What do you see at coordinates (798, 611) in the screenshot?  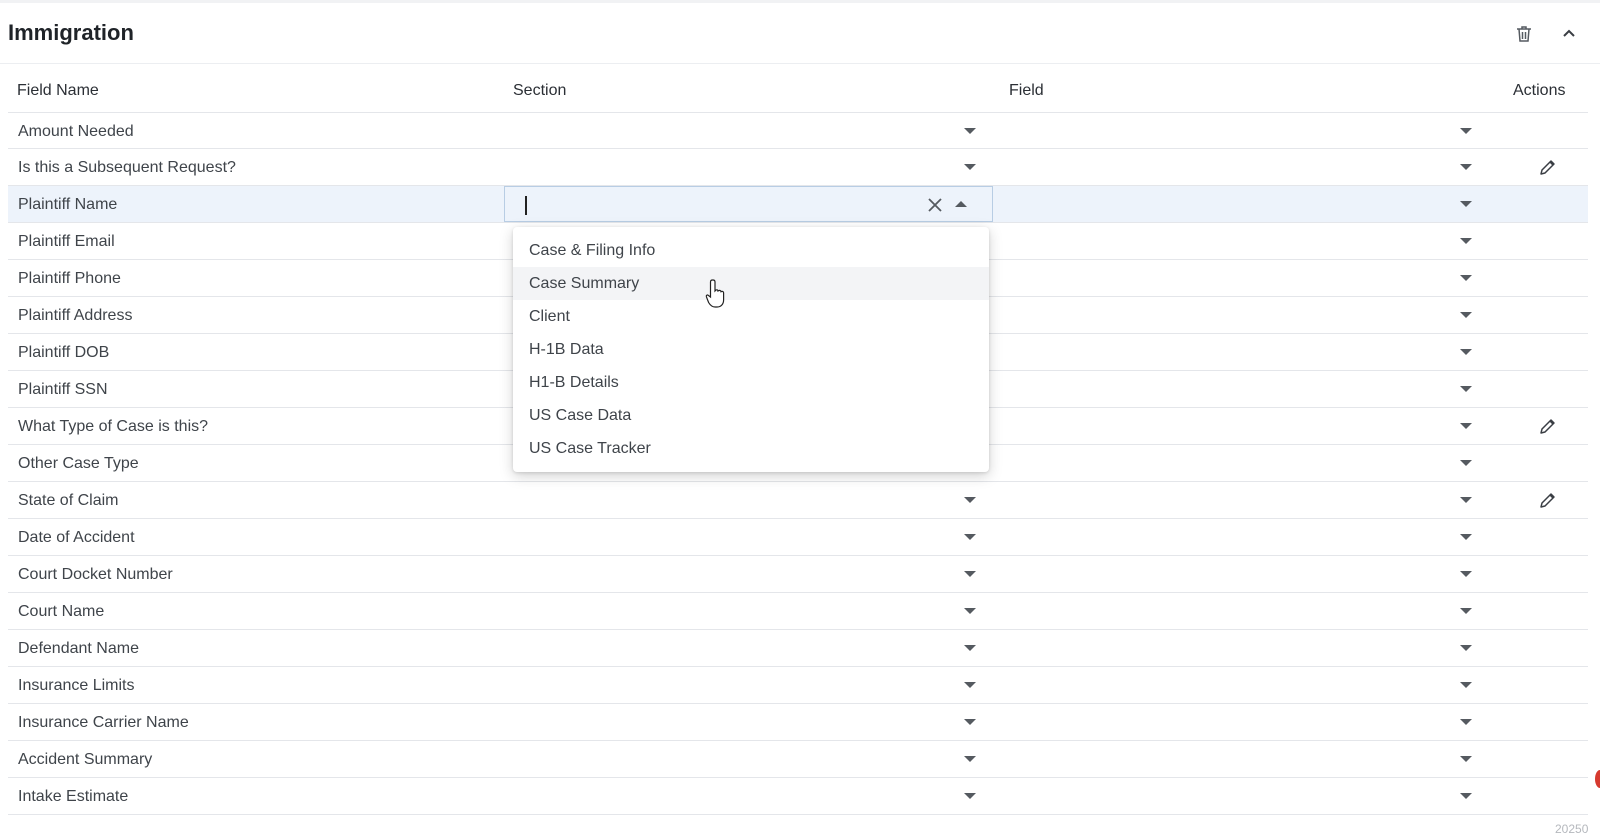 I see `table-row: Court Name` at bounding box center [798, 611].